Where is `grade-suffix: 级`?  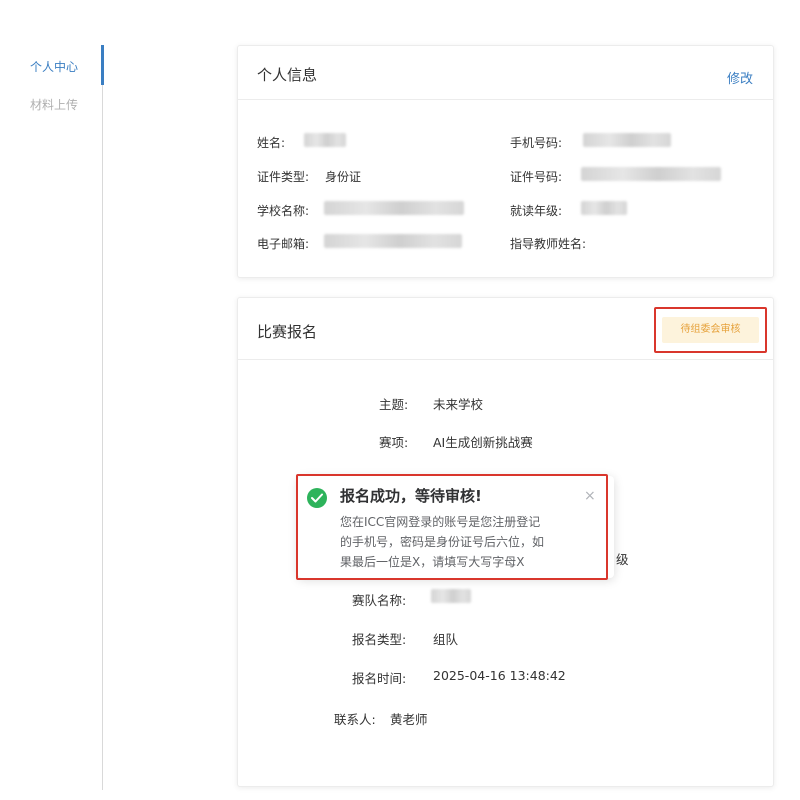
grade-suffix: 级 is located at coordinates (622, 559).